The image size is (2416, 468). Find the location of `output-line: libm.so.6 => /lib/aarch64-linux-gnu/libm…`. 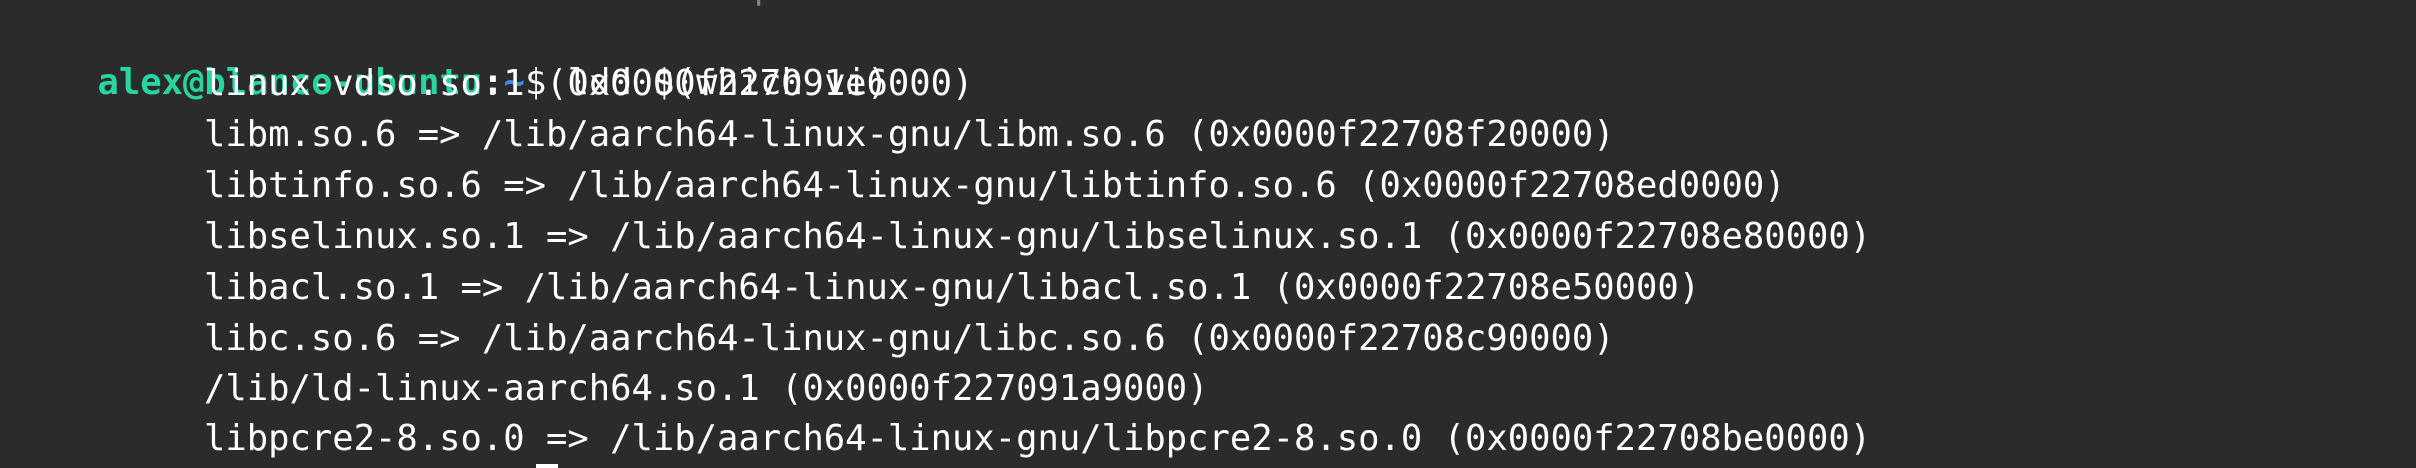

output-line: libm.so.6 => /lib/aarch64-linux-gnu/libm… is located at coordinates (909, 134).